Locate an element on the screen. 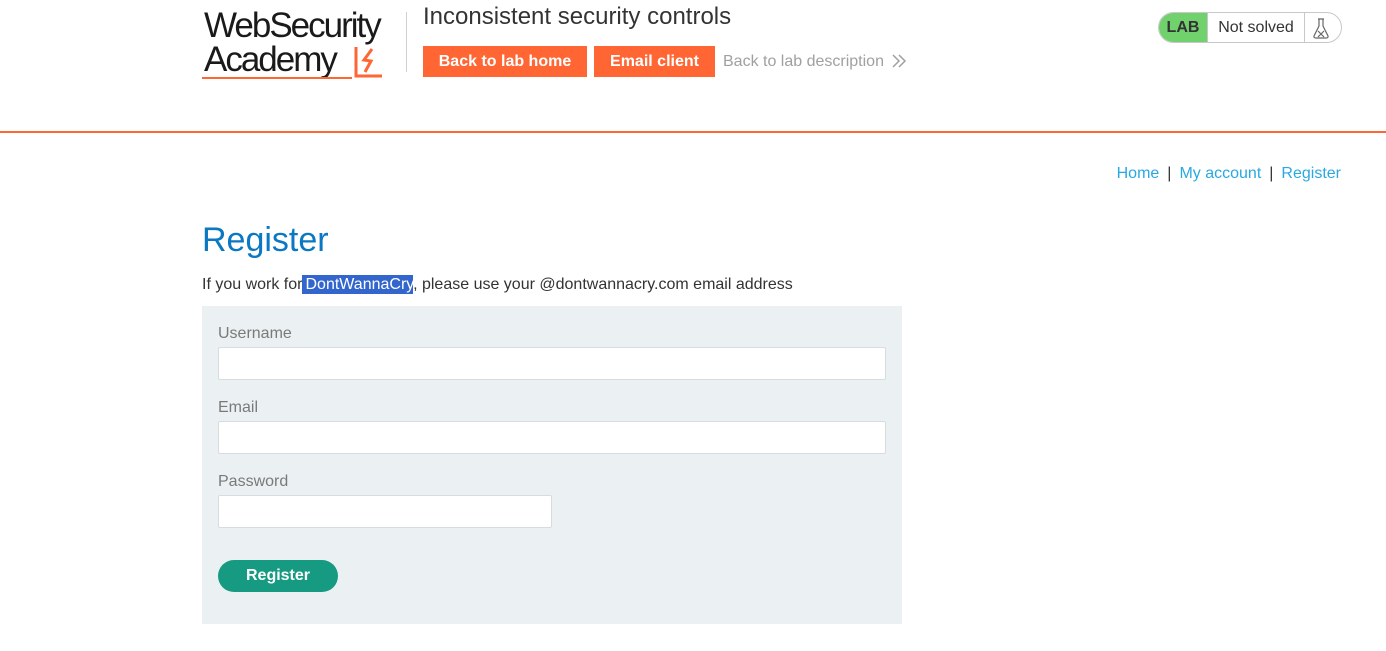  back-to-lab-description-link: Back to lab description is located at coordinates (803, 61).